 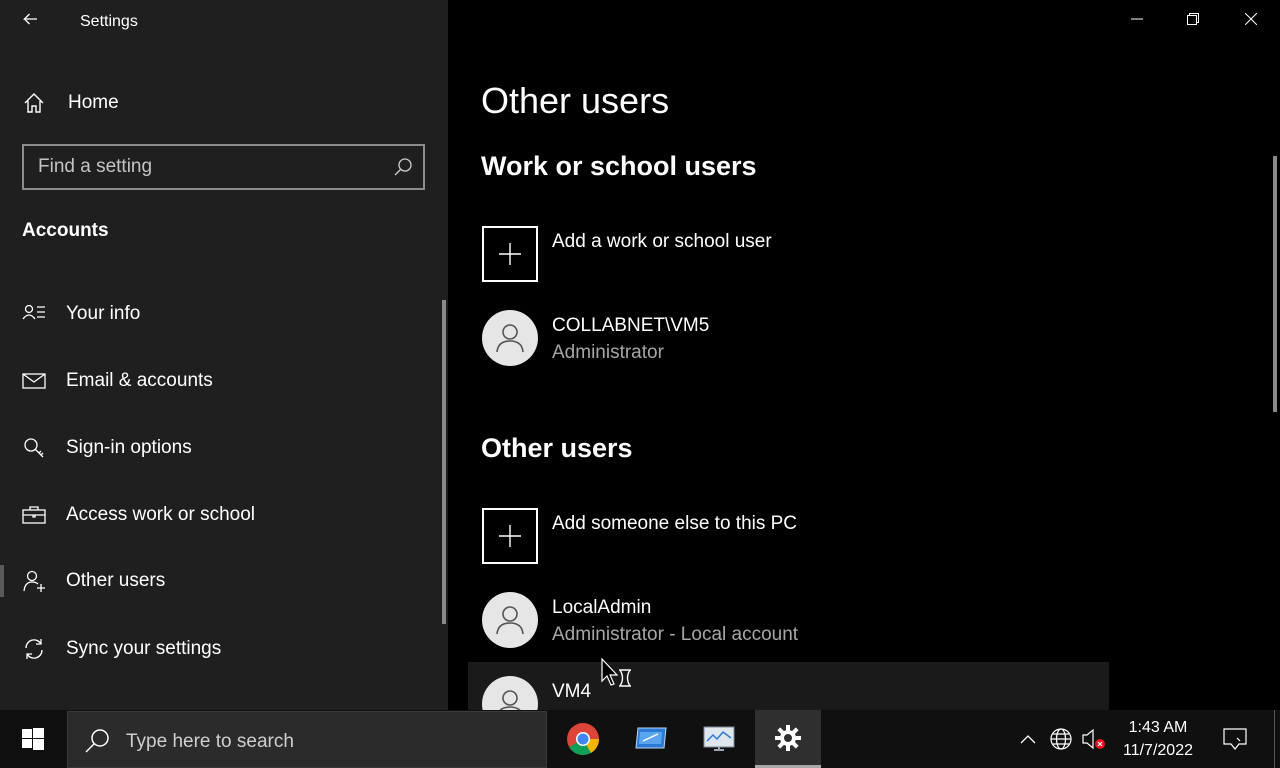 I want to click on volume-muted-icon, so click(x=1093, y=739).